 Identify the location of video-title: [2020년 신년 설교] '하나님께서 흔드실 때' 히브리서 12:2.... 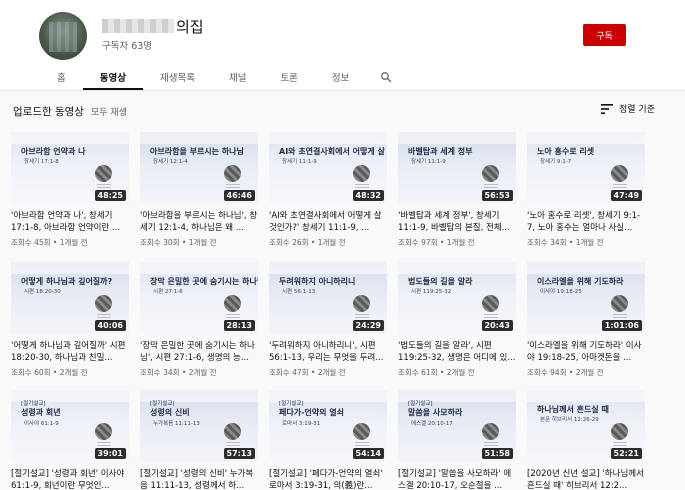
(586, 479).